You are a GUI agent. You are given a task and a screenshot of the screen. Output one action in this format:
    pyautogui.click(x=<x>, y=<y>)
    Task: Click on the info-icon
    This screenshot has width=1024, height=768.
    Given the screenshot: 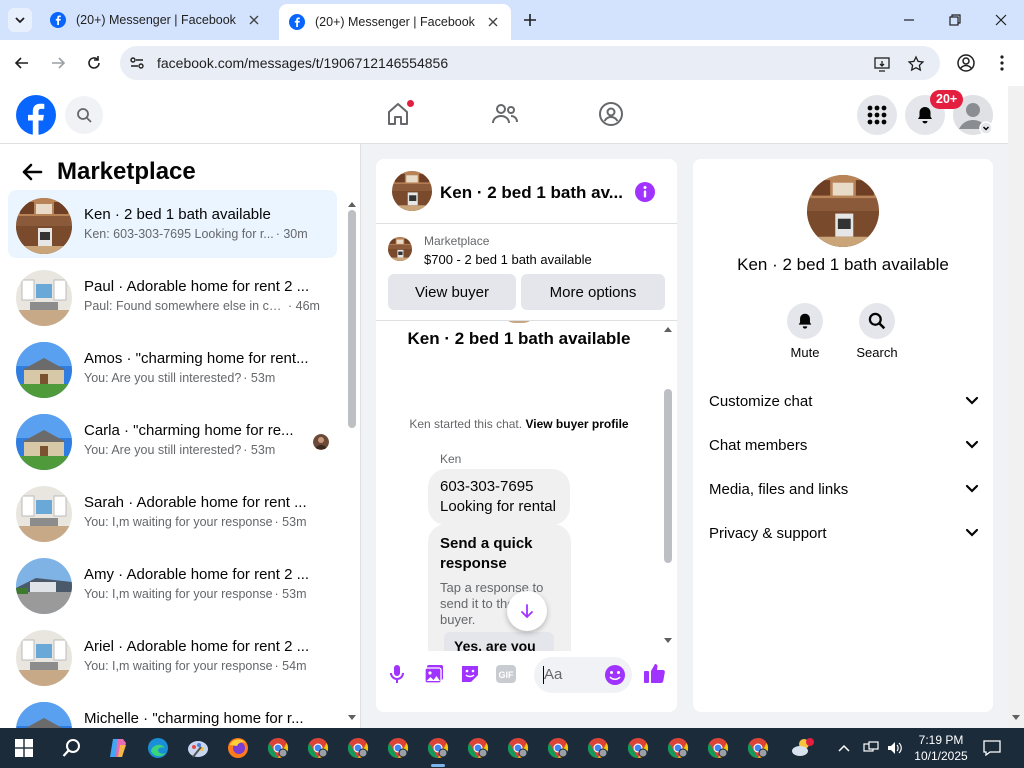 What is the action you would take?
    pyautogui.click(x=645, y=192)
    